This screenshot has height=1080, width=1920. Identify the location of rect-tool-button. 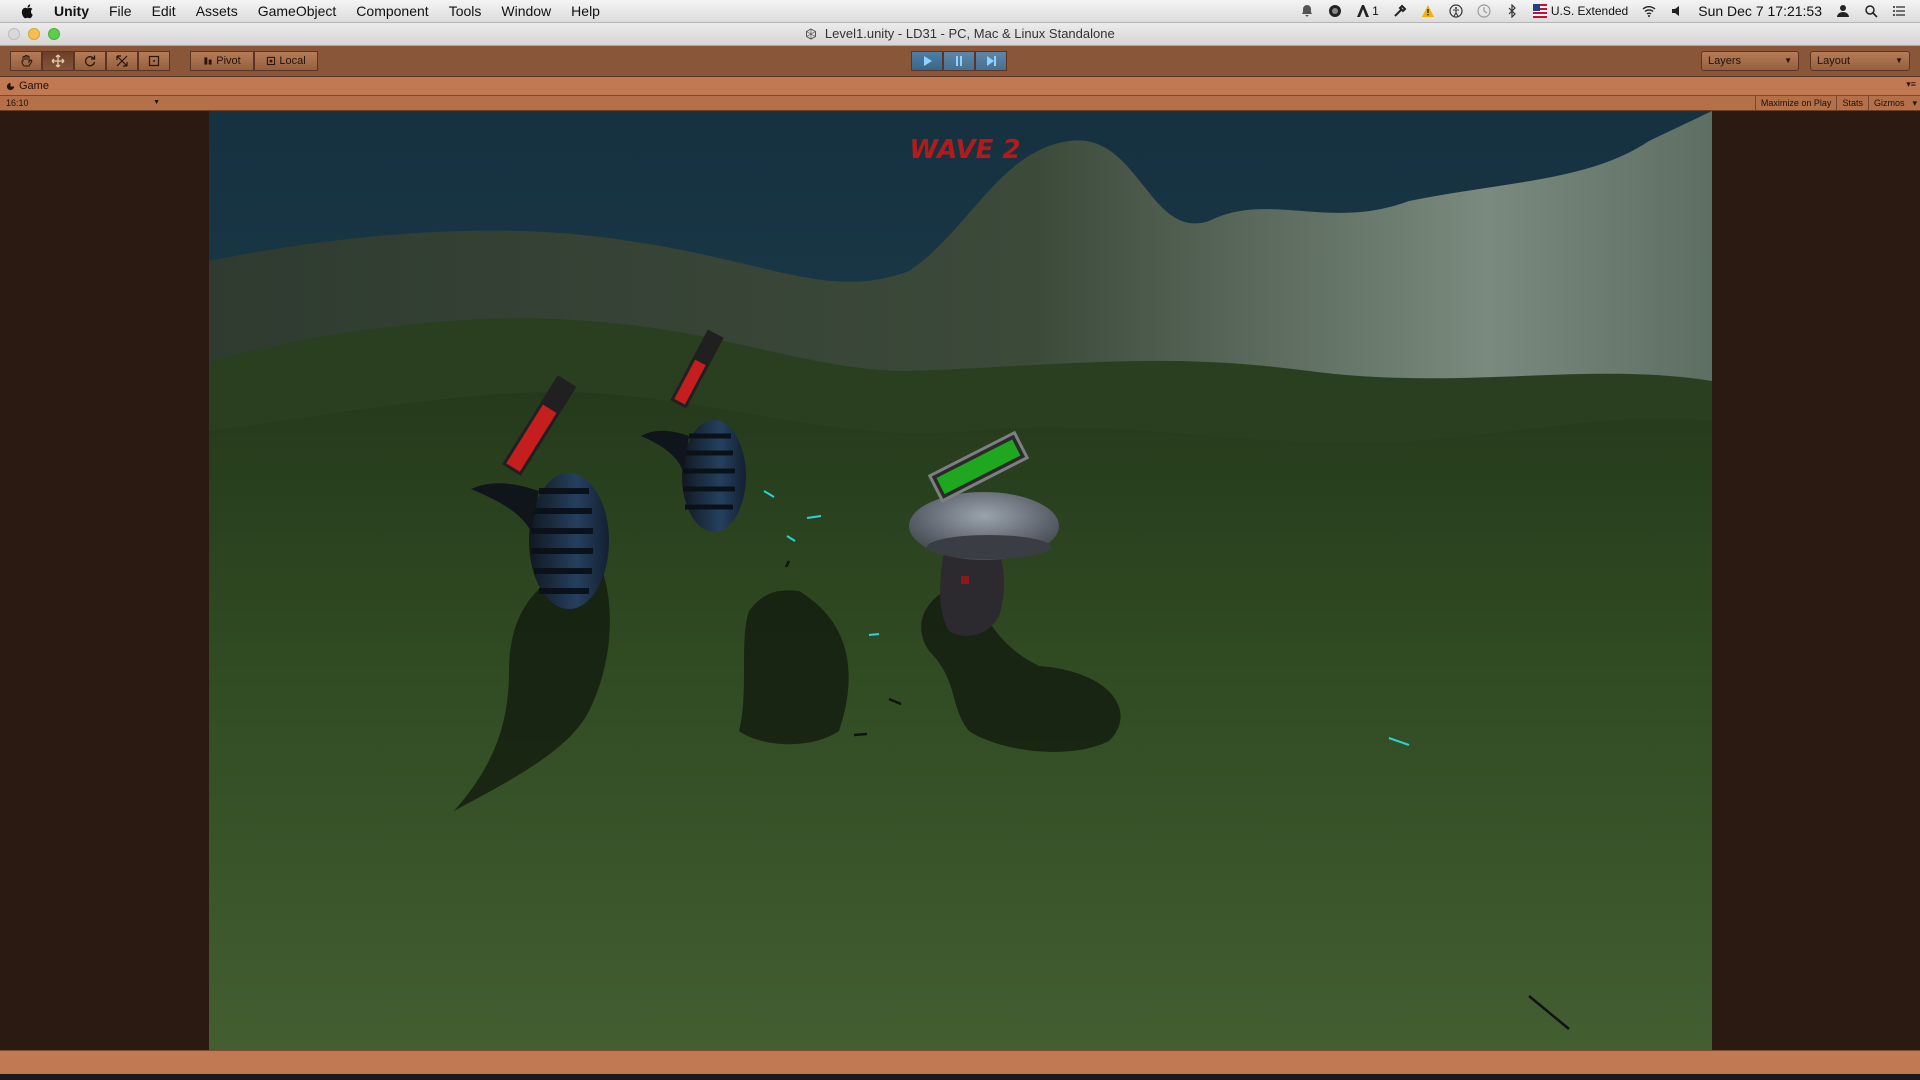
(154, 61).